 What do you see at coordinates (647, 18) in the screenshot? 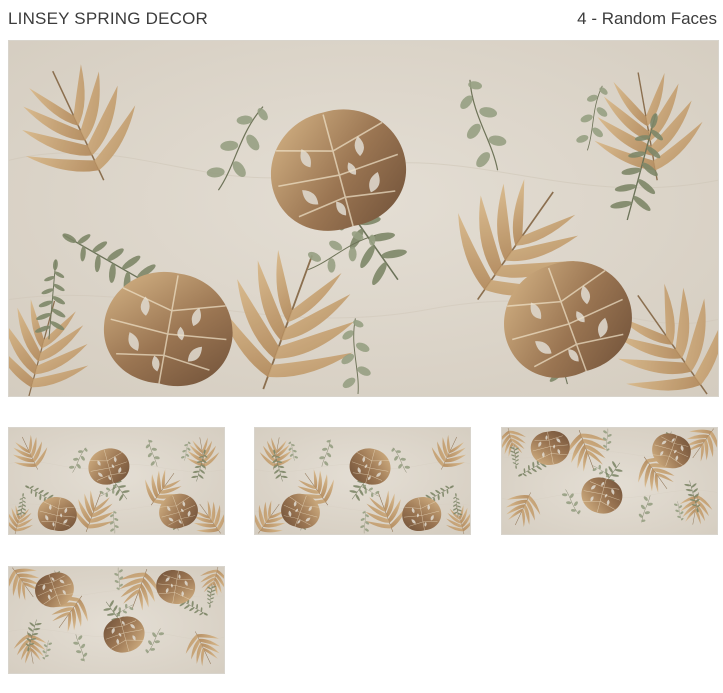
I see `faces-count-label: 4 - Random Faces` at bounding box center [647, 18].